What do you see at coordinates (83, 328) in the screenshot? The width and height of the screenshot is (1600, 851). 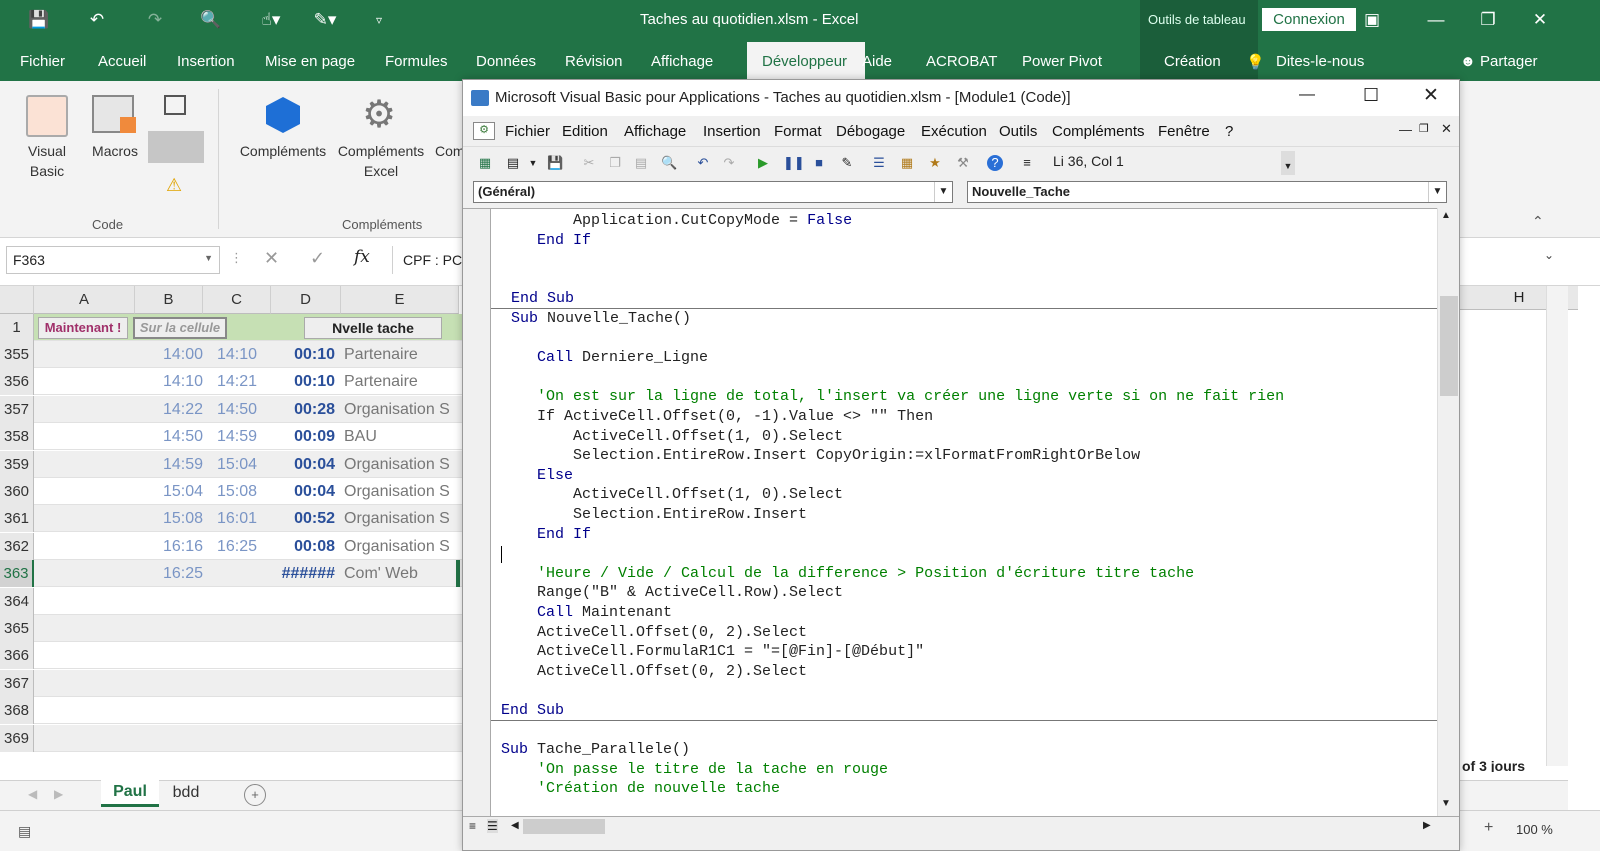 I see `maintenant-button: Maintenant !` at bounding box center [83, 328].